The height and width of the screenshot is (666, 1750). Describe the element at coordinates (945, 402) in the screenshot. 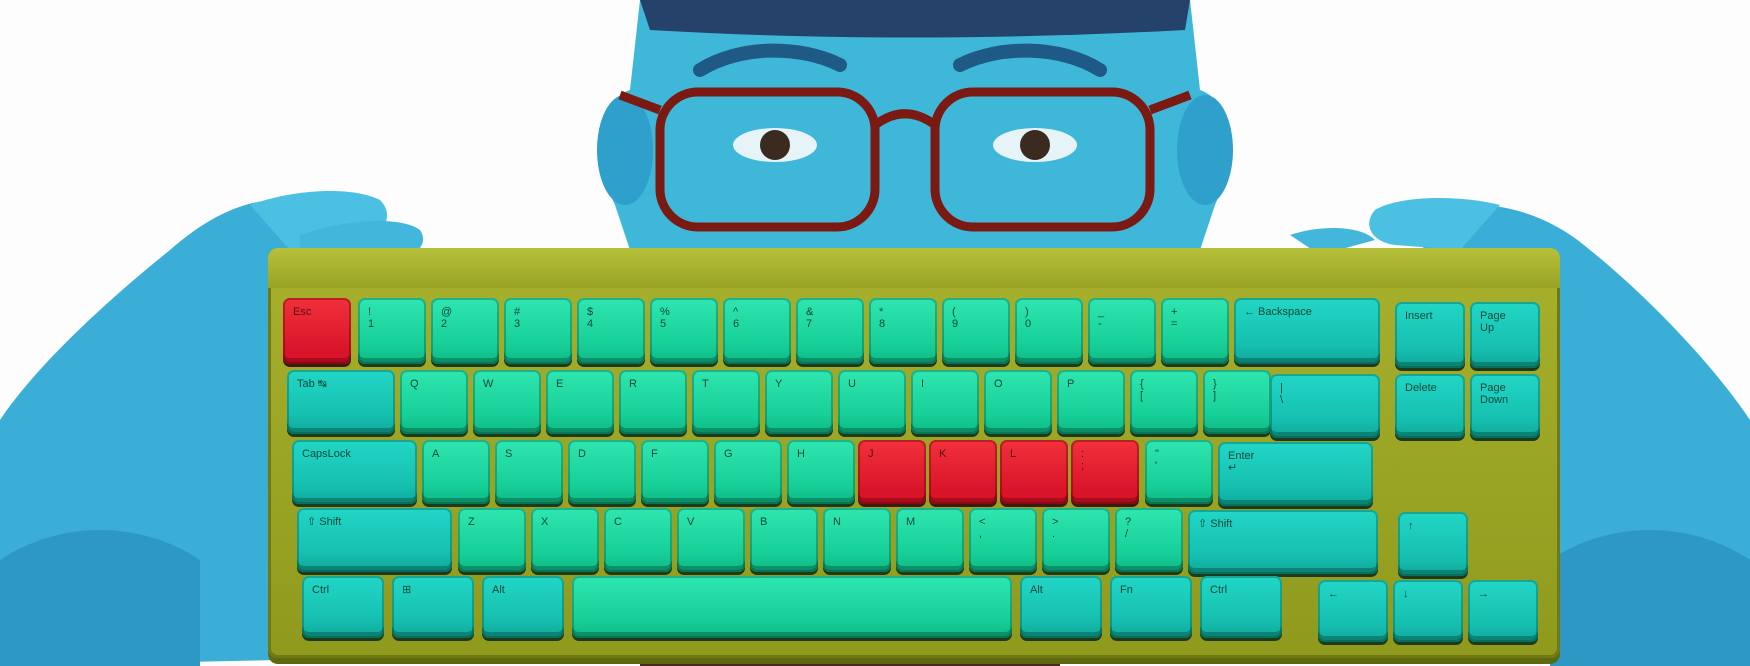

I see `keycap: I` at that location.